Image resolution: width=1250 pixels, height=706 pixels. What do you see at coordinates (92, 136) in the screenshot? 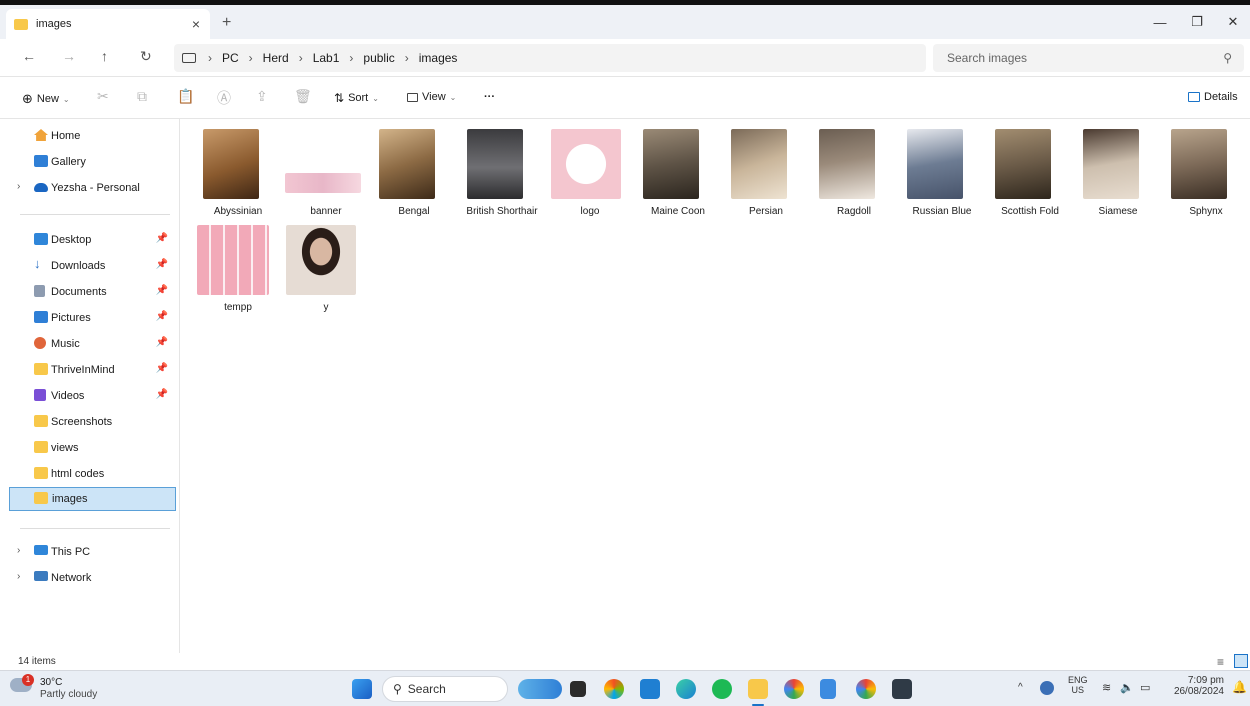
I see `sidebar-item-home: Home` at bounding box center [92, 136].